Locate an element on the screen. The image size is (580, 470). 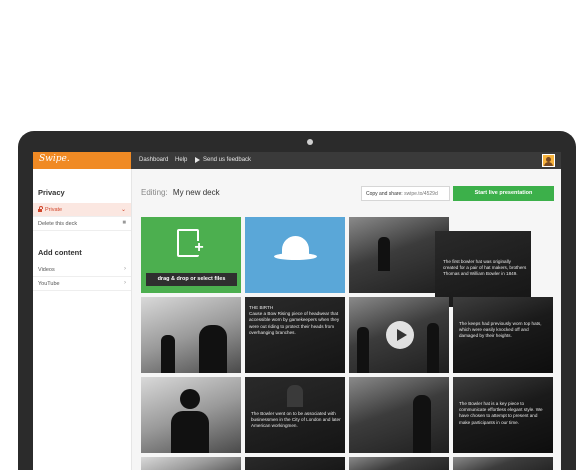
youtube-label: YouTube is located at coordinates (49, 284).